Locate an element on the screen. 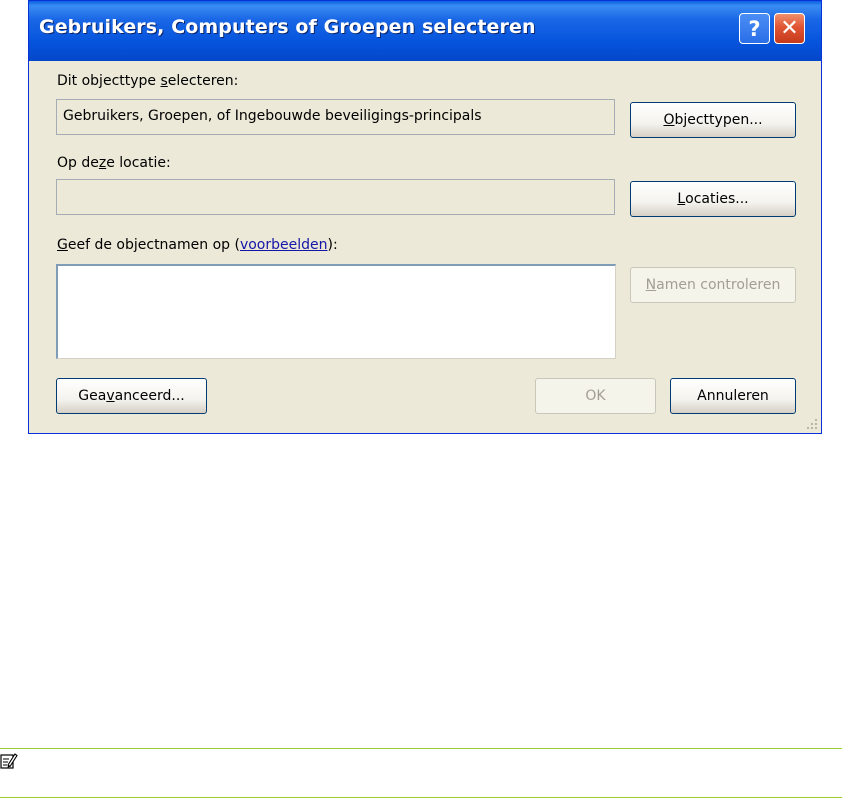 This screenshot has width=842, height=799. close-button: ✕ is located at coordinates (789, 28).